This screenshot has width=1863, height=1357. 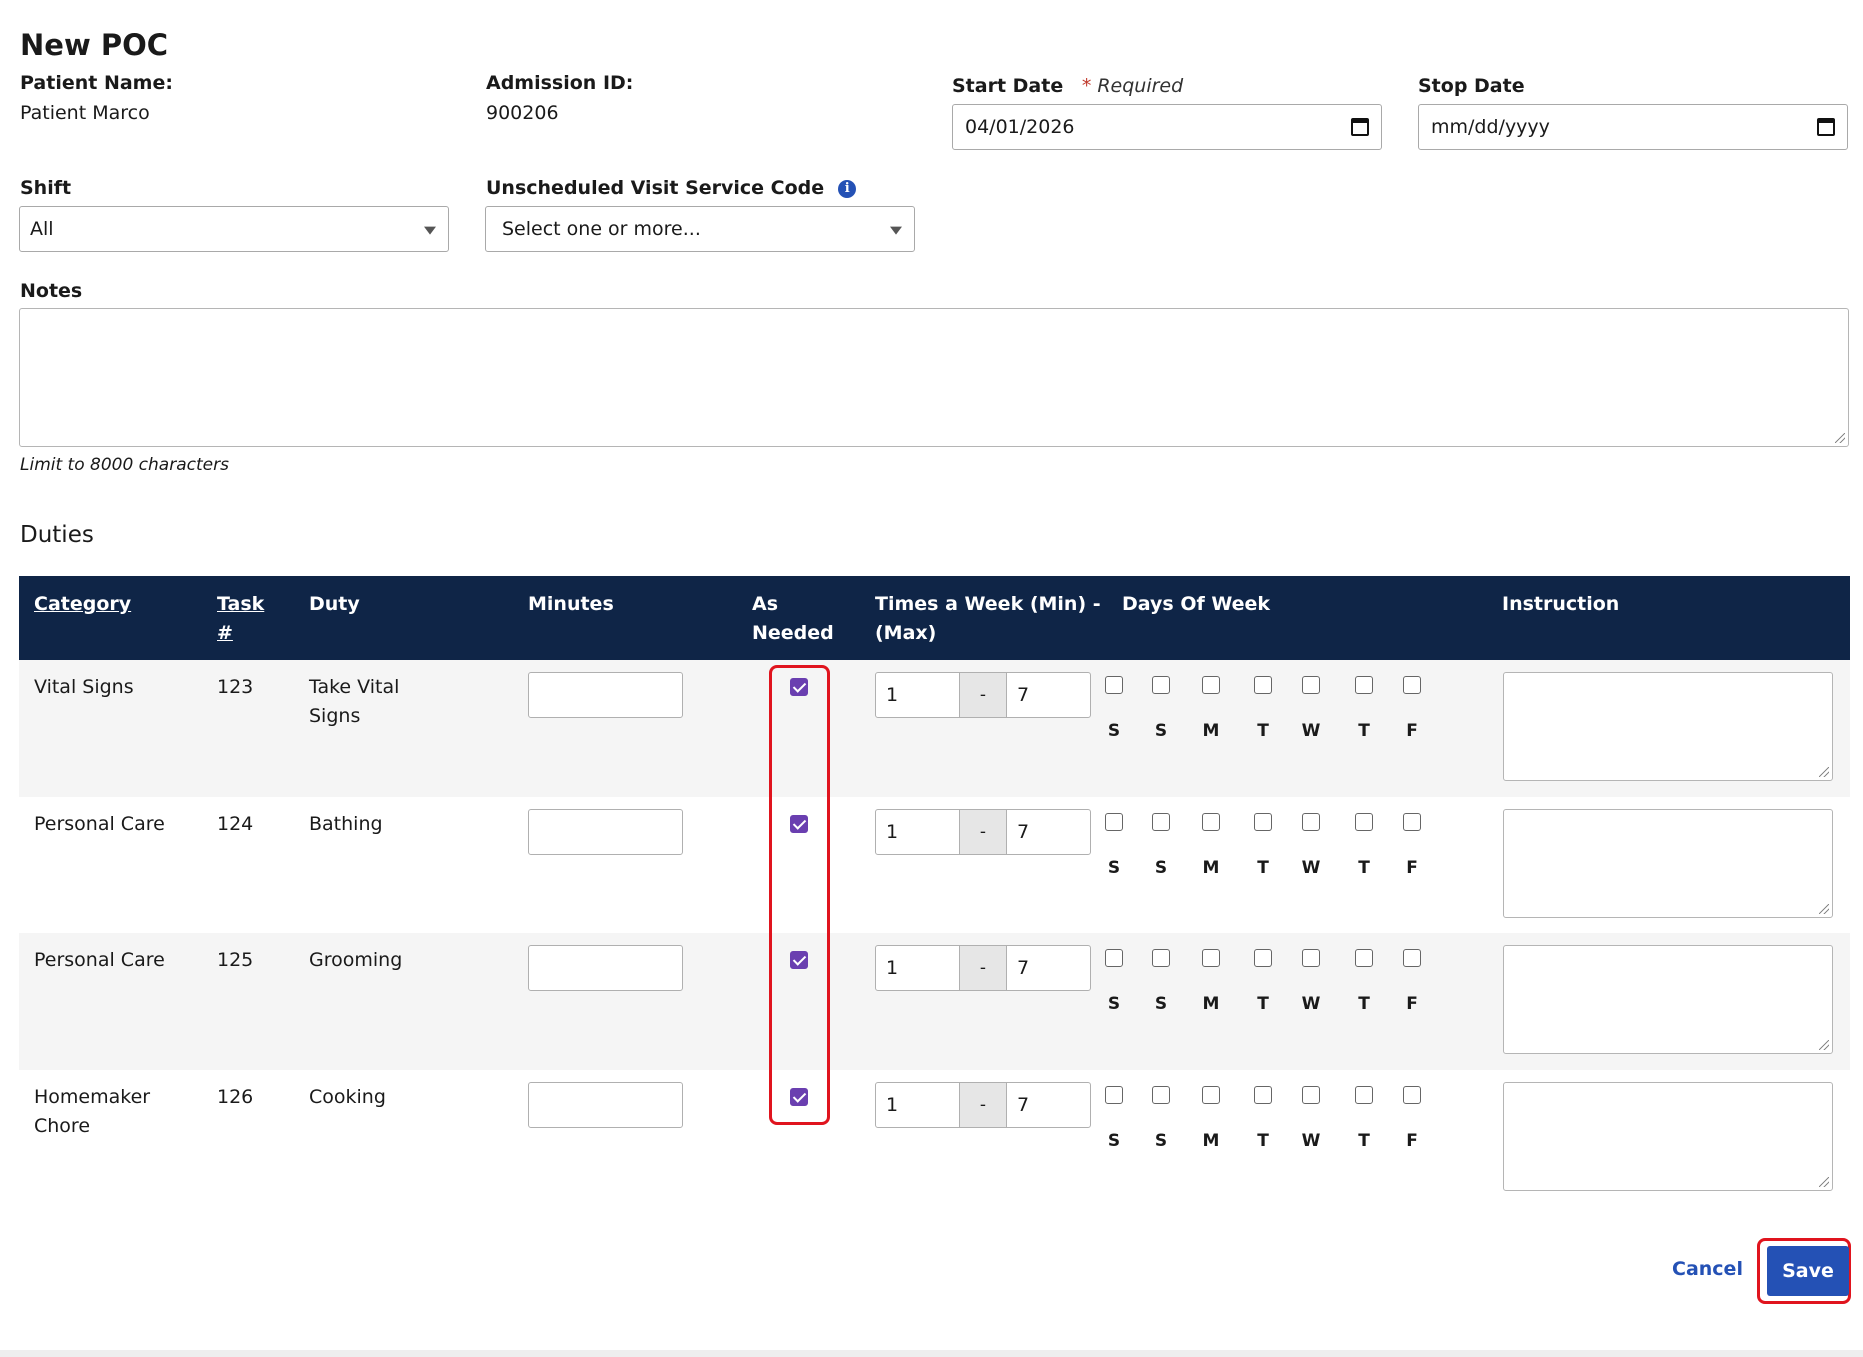 I want to click on header-task-line2: #, so click(x=225, y=633).